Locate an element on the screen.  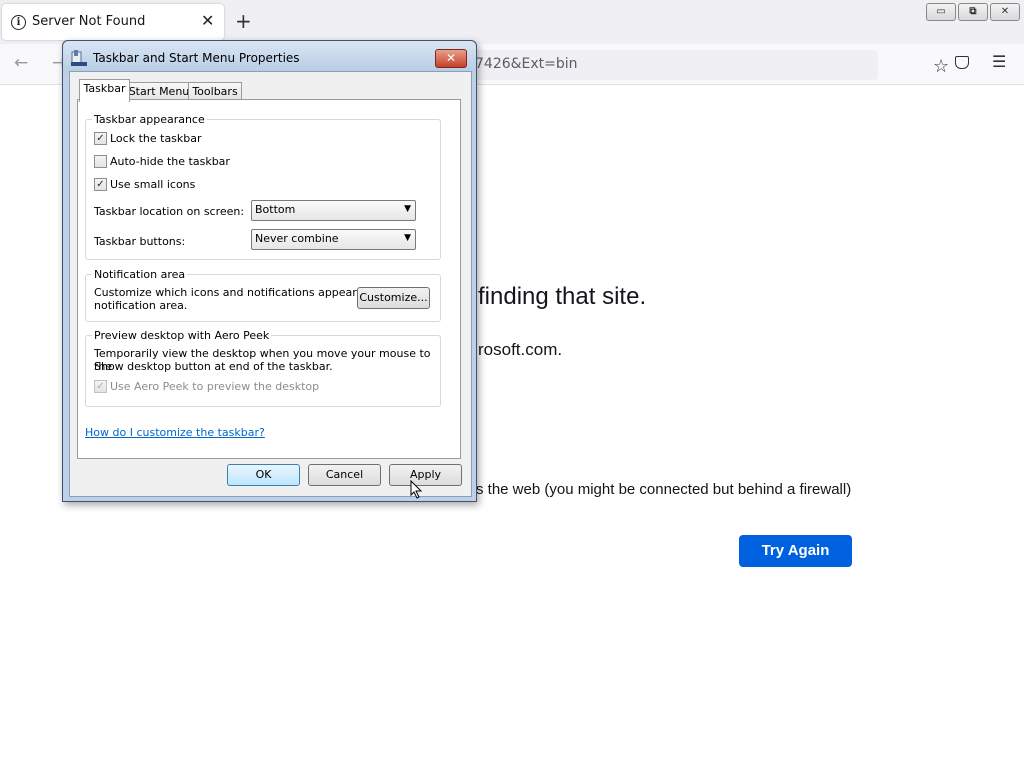
lock-taskbar-checkbox: ✓ is located at coordinates (100, 138).